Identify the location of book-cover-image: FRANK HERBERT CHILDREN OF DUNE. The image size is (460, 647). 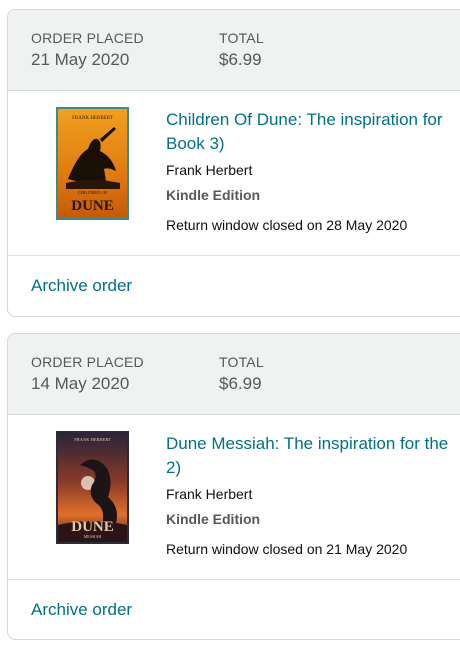
(92, 163).